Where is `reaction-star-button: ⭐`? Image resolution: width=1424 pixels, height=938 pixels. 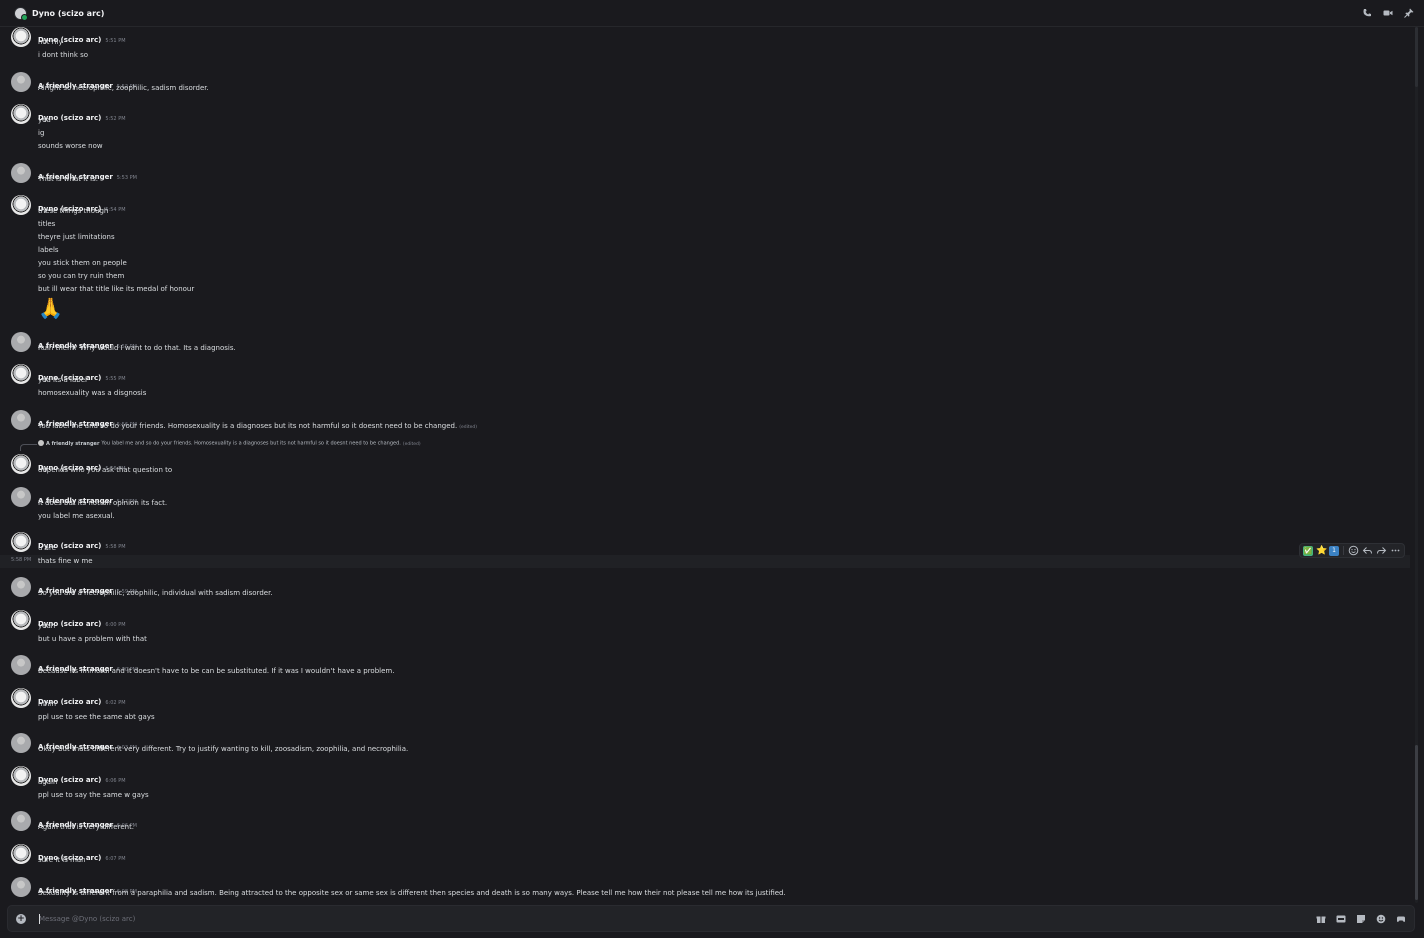
reaction-star-button: ⭐ is located at coordinates (1321, 551).